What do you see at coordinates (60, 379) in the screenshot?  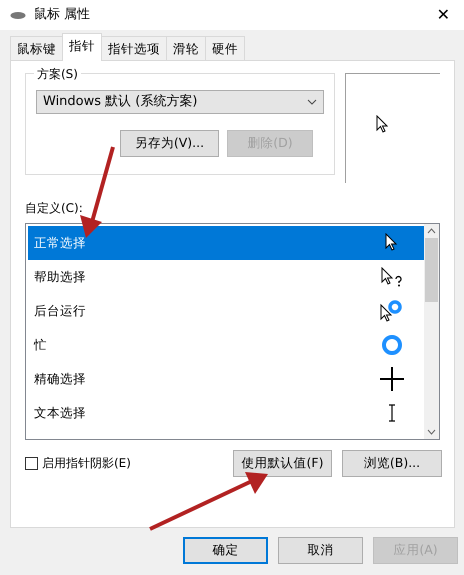 I see `row-label: 精确选择` at bounding box center [60, 379].